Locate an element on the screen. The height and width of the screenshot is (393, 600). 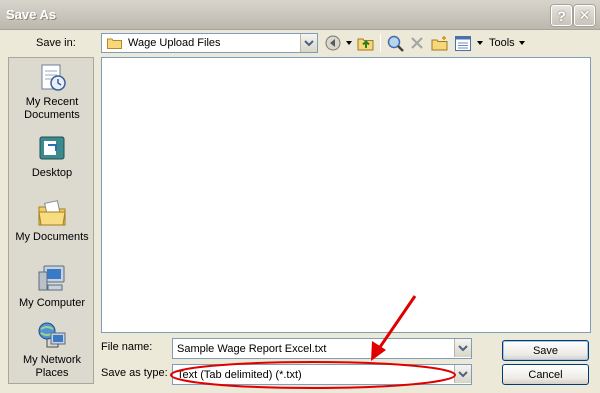
up-folder-icon is located at coordinates (365, 44).